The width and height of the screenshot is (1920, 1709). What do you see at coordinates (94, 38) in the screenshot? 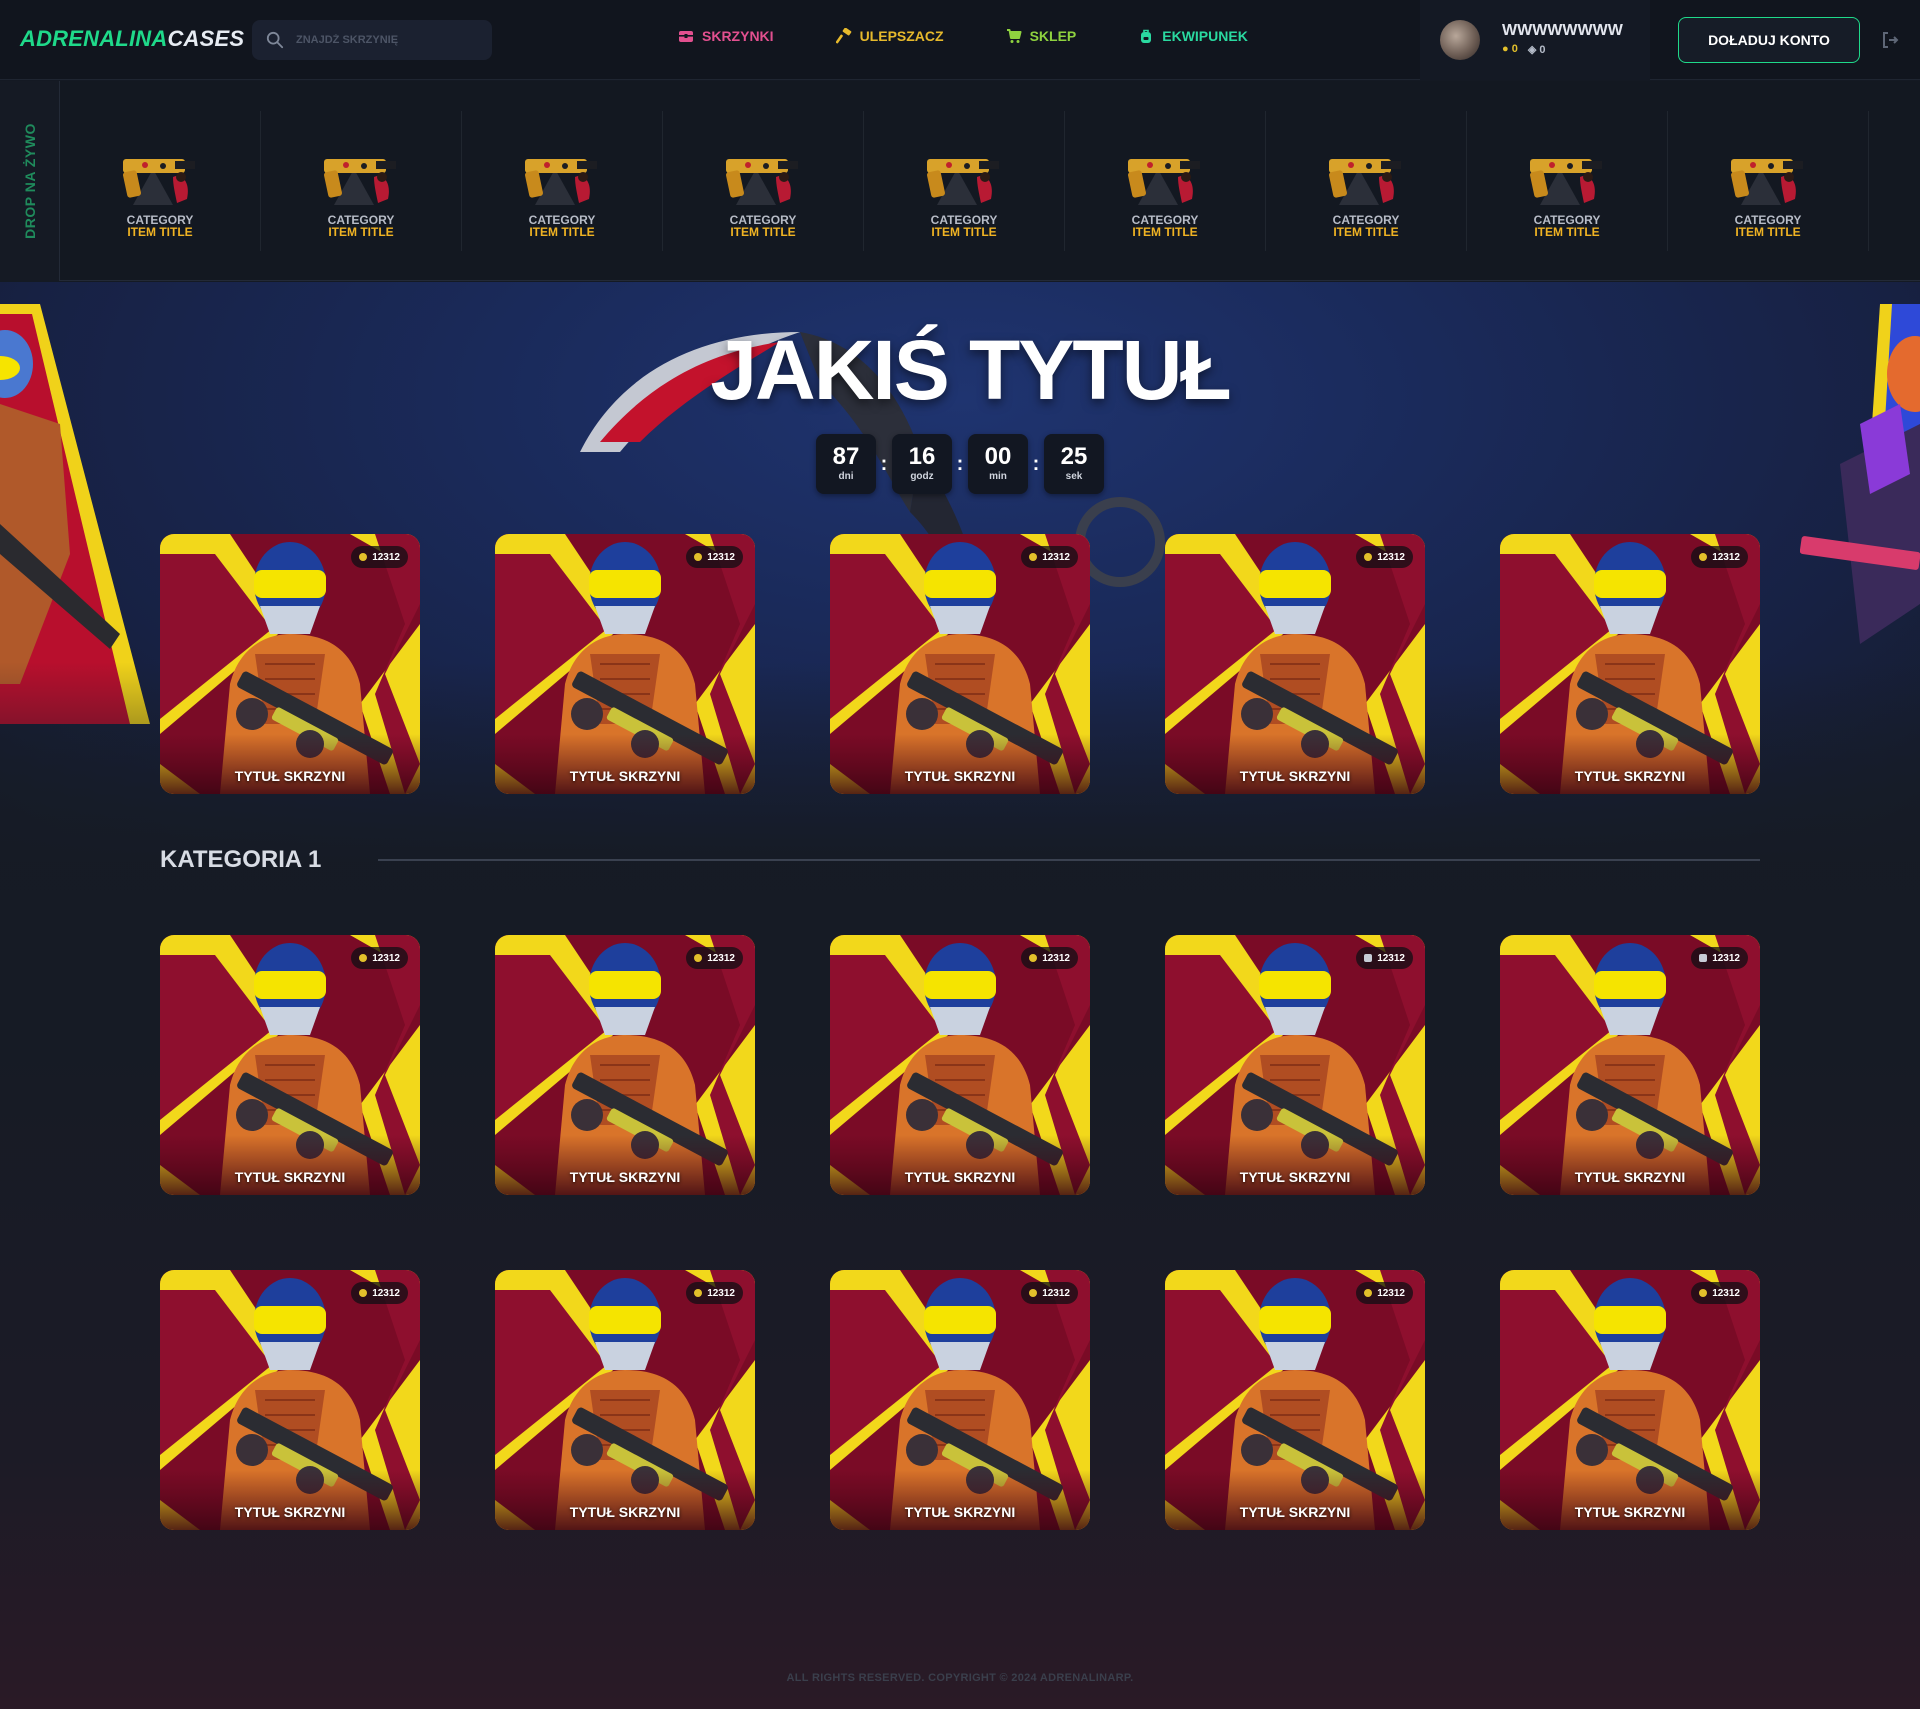
I see `logo-part1: ADRENALINA` at bounding box center [94, 38].